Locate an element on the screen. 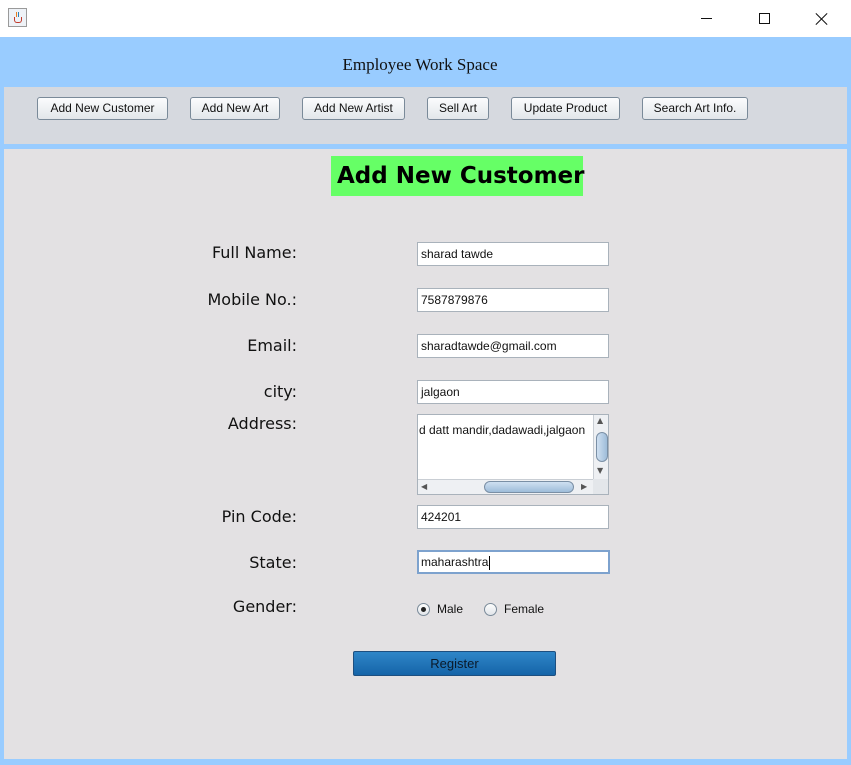  minimize-icon is located at coordinates (706, 18).